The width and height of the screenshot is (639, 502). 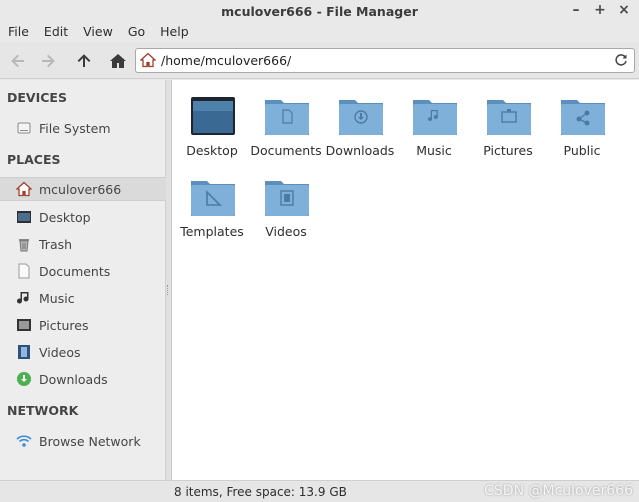 I want to click on music-icon, so click(x=24, y=298).